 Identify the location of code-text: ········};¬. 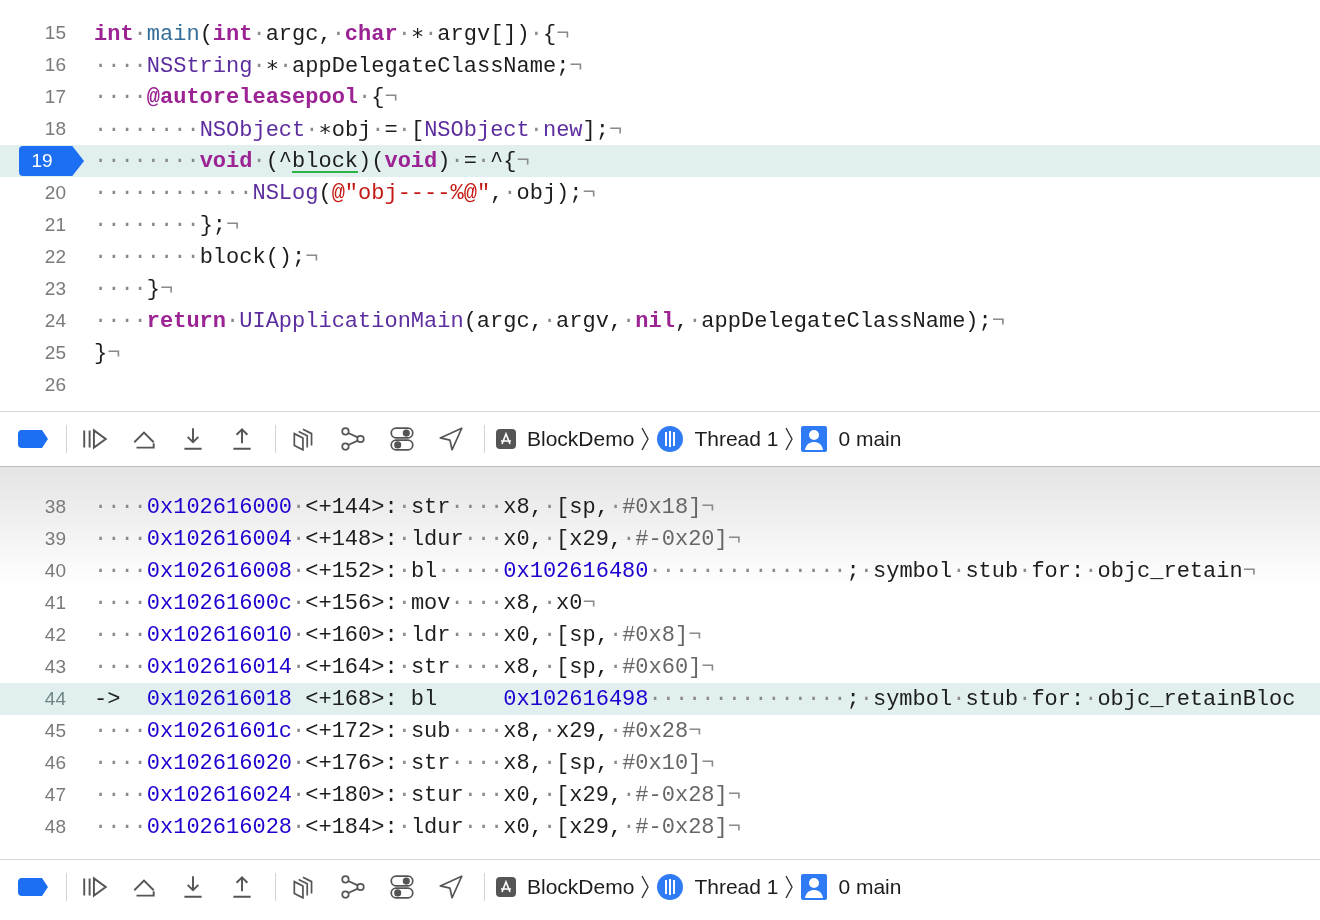
(167, 225).